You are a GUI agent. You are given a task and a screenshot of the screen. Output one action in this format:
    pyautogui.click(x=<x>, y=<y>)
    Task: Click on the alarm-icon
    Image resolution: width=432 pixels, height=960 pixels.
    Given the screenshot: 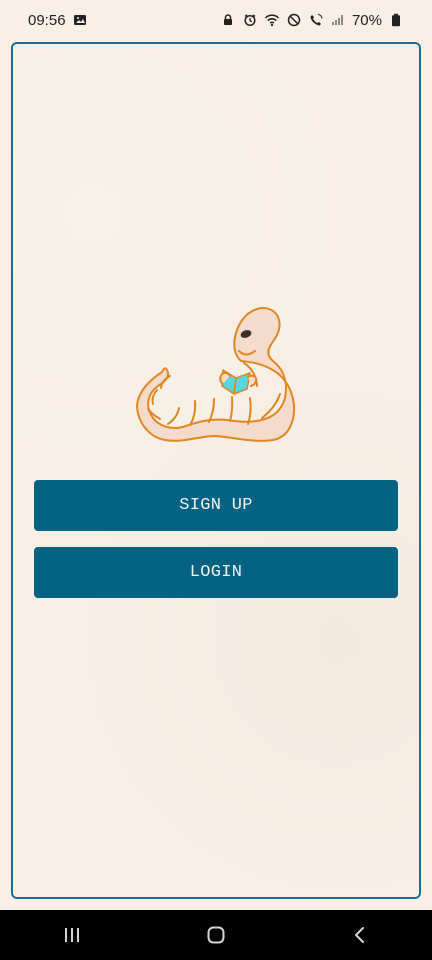 What is the action you would take?
    pyautogui.click(x=250, y=20)
    